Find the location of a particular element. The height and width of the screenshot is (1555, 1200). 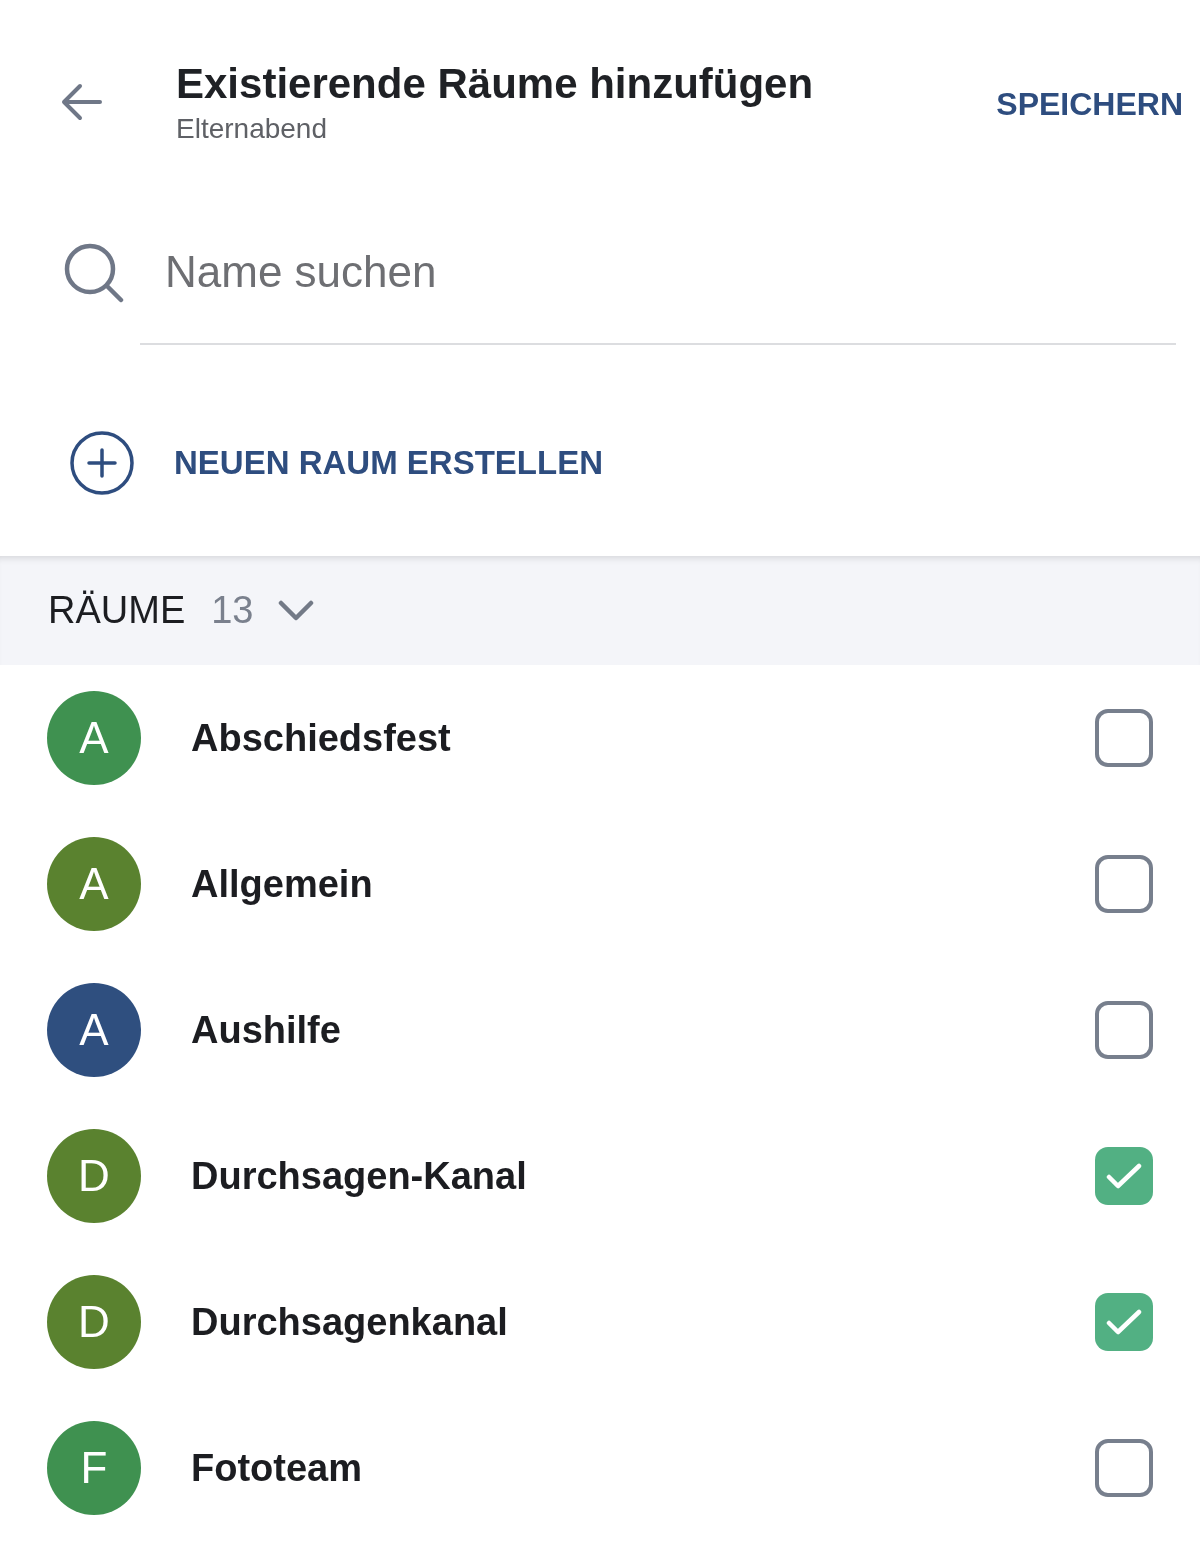

room-count: 13 is located at coordinates (232, 610).